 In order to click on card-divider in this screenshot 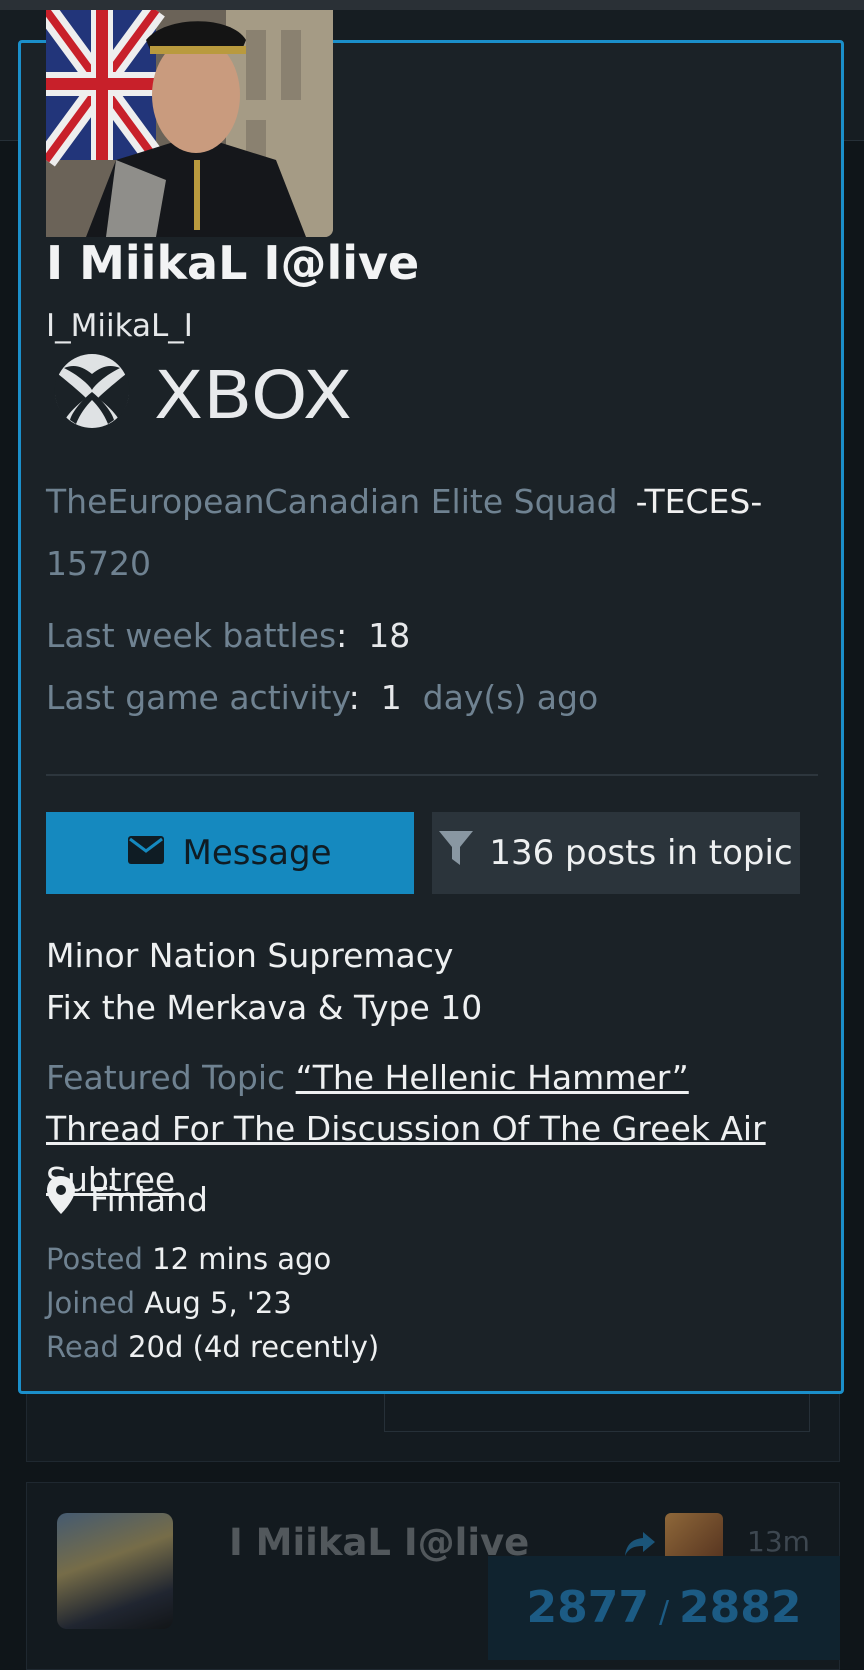, I will do `click(432, 775)`.